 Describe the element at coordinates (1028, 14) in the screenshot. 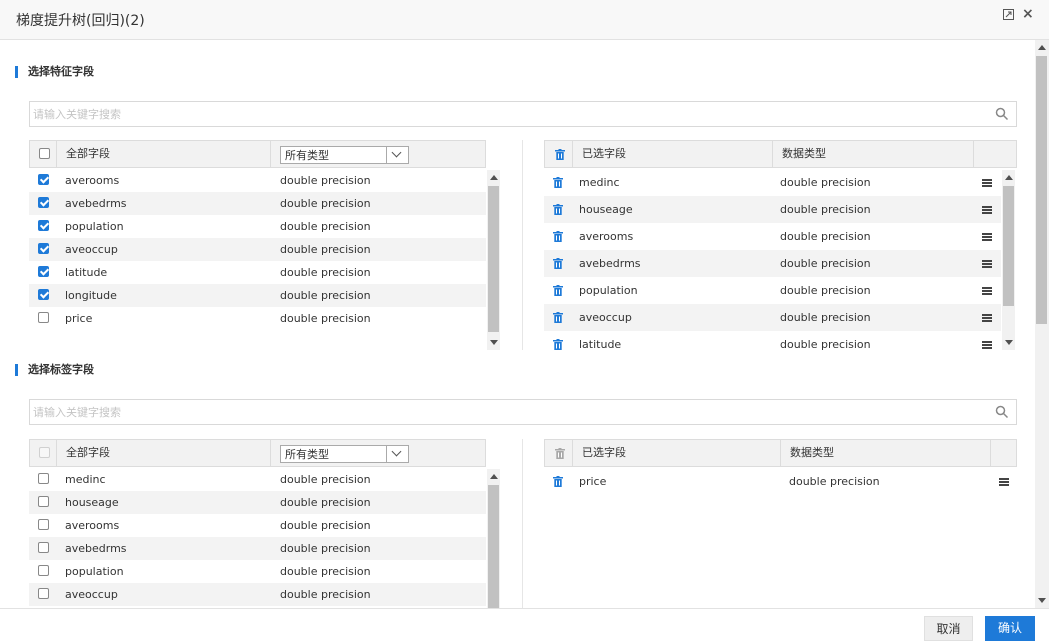

I see `close-icon: ×` at that location.